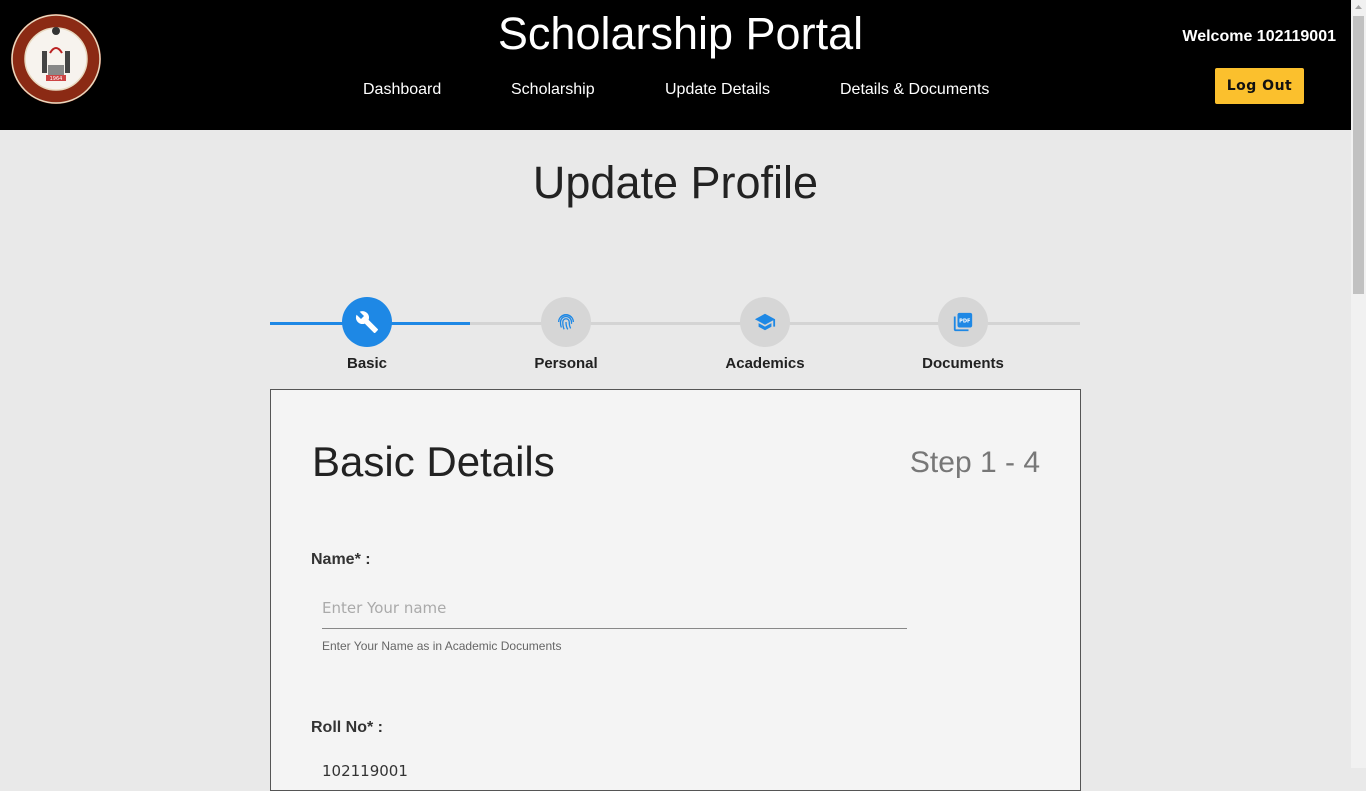 The height and width of the screenshot is (791, 1366). I want to click on form-title: Basic Details, so click(433, 461).